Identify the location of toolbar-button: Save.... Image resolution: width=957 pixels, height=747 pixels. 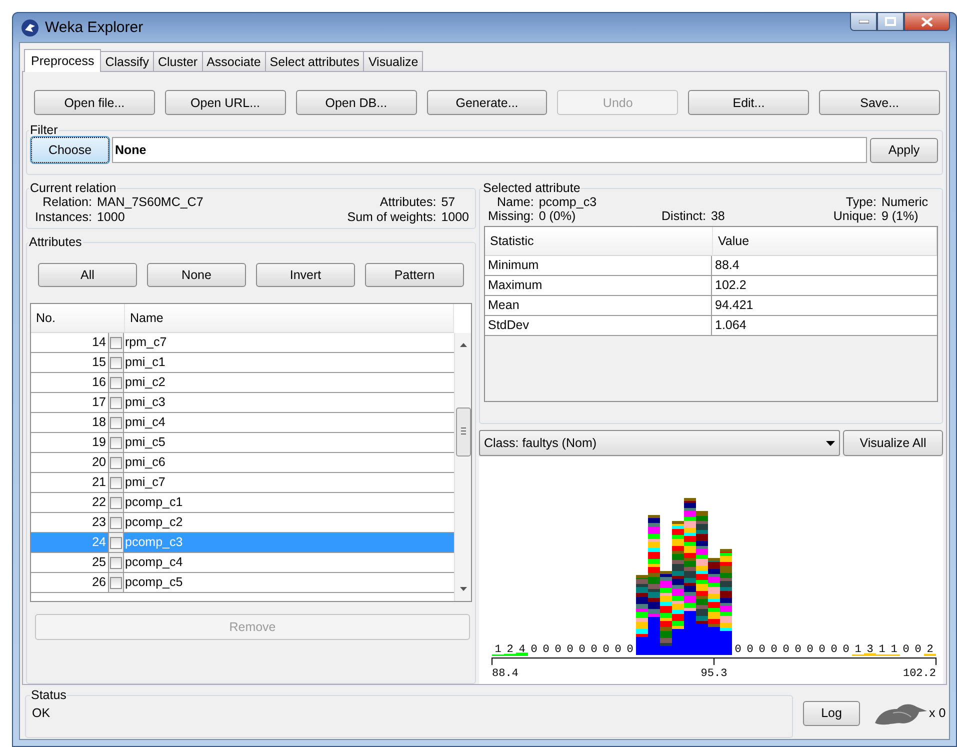
(879, 102).